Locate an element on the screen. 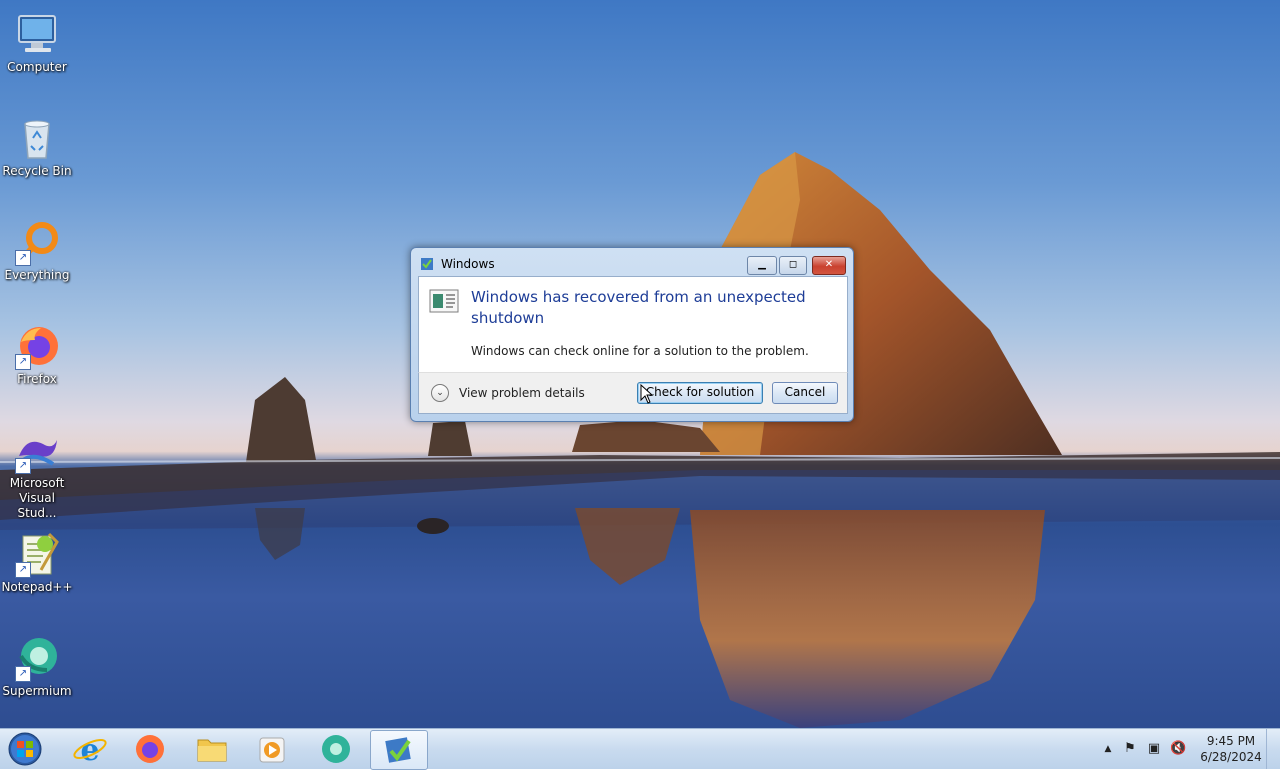  desktop-icon-notepad-plus-plus: ↗ Notepad++ is located at coordinates (37, 559).